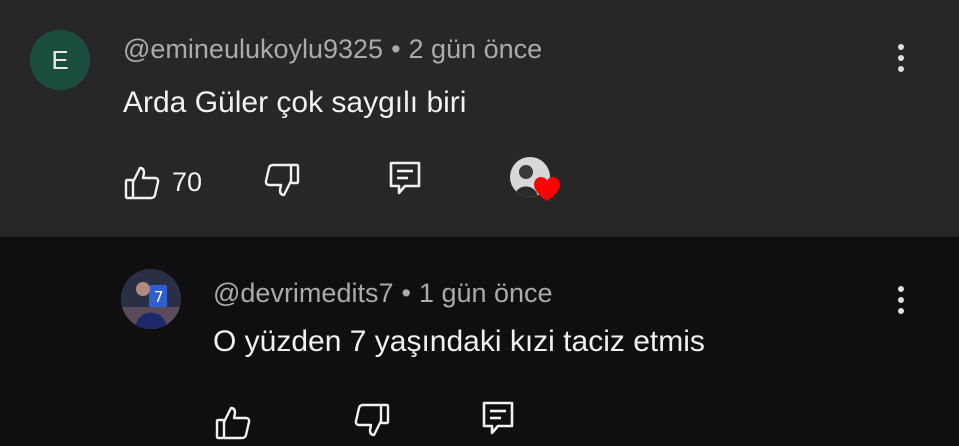  What do you see at coordinates (295, 102) in the screenshot?
I see `comment-text: Arda Güler çok saygılı biri` at bounding box center [295, 102].